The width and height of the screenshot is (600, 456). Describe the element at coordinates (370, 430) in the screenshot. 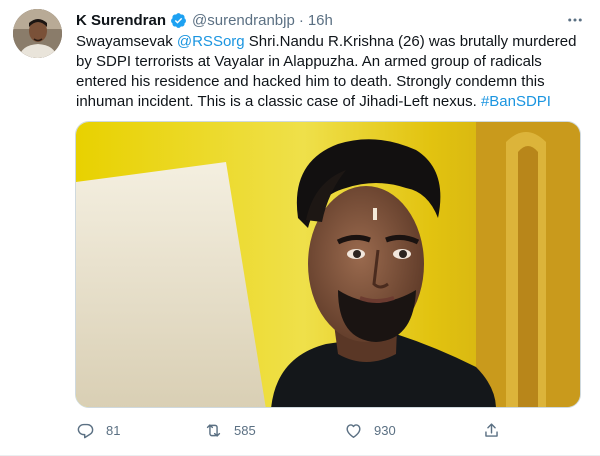

I see `like-button: 930` at that location.